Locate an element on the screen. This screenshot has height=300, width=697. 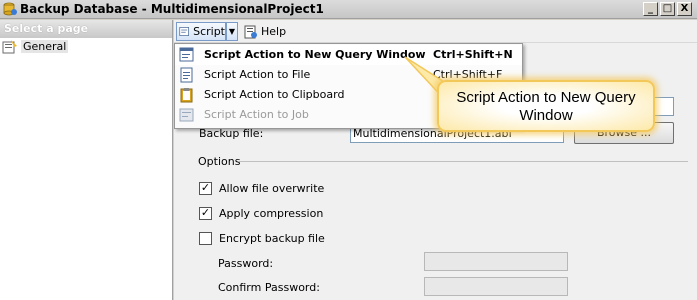
maximize-button: □ is located at coordinates (667, 9).